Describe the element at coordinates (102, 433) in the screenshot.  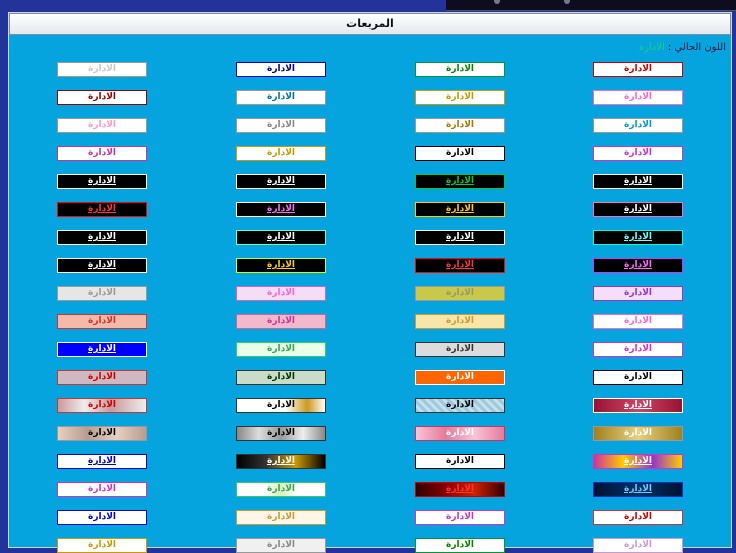
I see `style-box-r14-c1: الادارة` at that location.